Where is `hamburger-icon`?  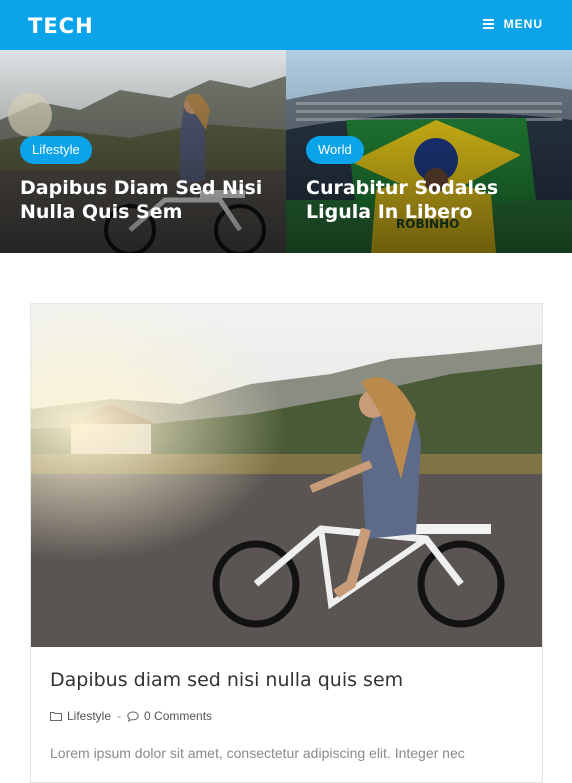
hamburger-icon is located at coordinates (488, 24).